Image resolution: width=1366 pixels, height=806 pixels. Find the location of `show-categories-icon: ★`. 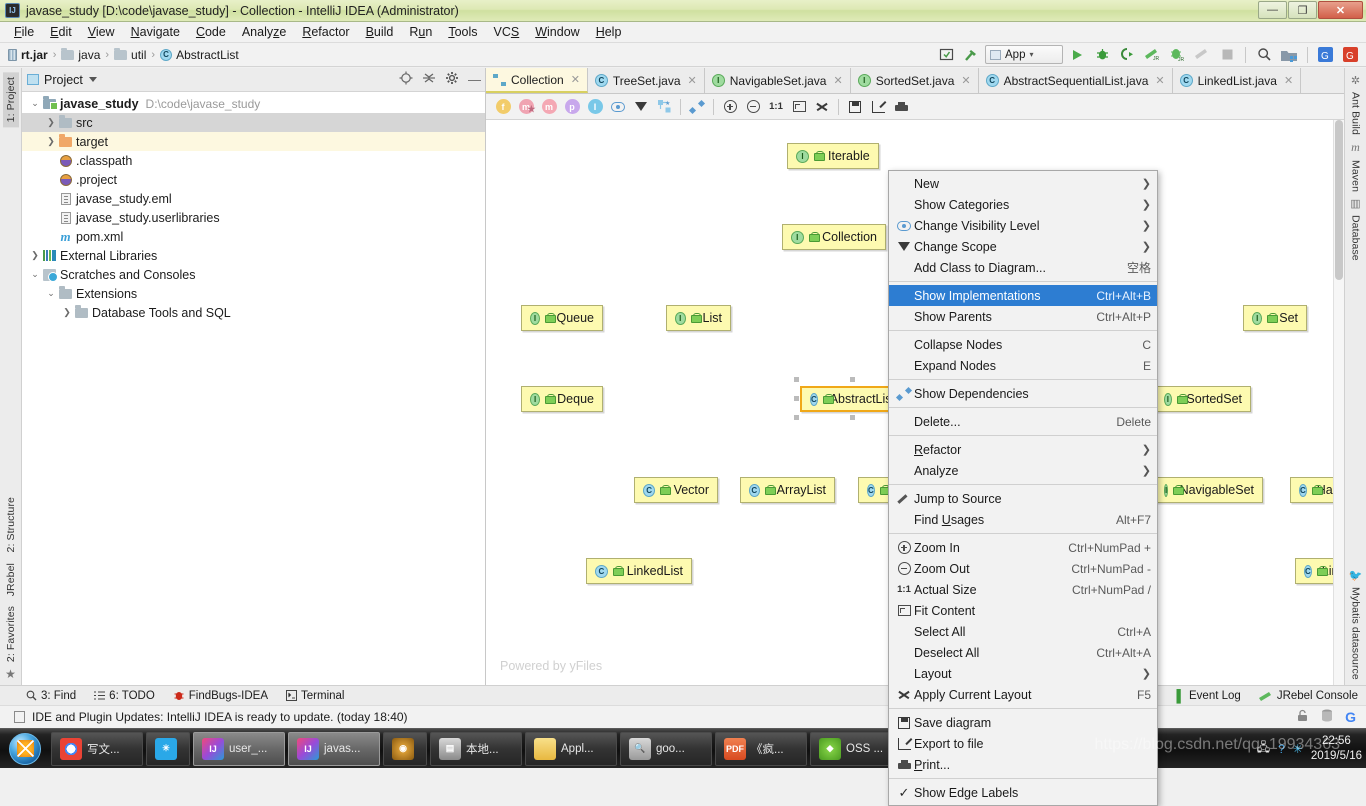

show-categories-icon: ★ is located at coordinates (664, 107).